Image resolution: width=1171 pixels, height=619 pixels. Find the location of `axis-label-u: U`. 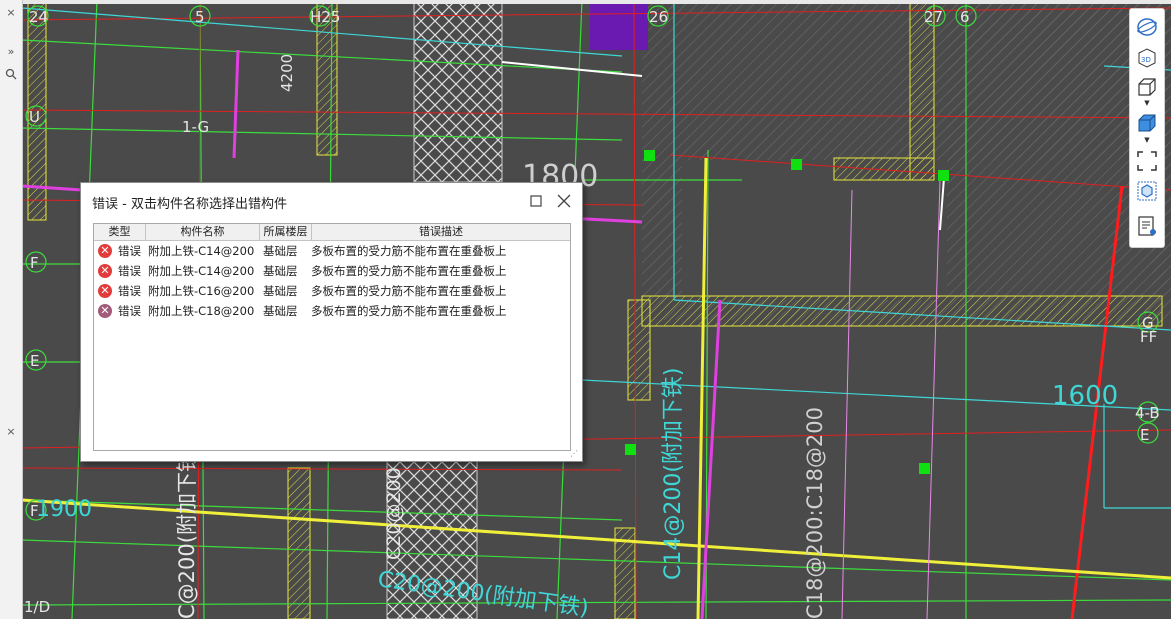

axis-label-u: U is located at coordinates (34, 117).